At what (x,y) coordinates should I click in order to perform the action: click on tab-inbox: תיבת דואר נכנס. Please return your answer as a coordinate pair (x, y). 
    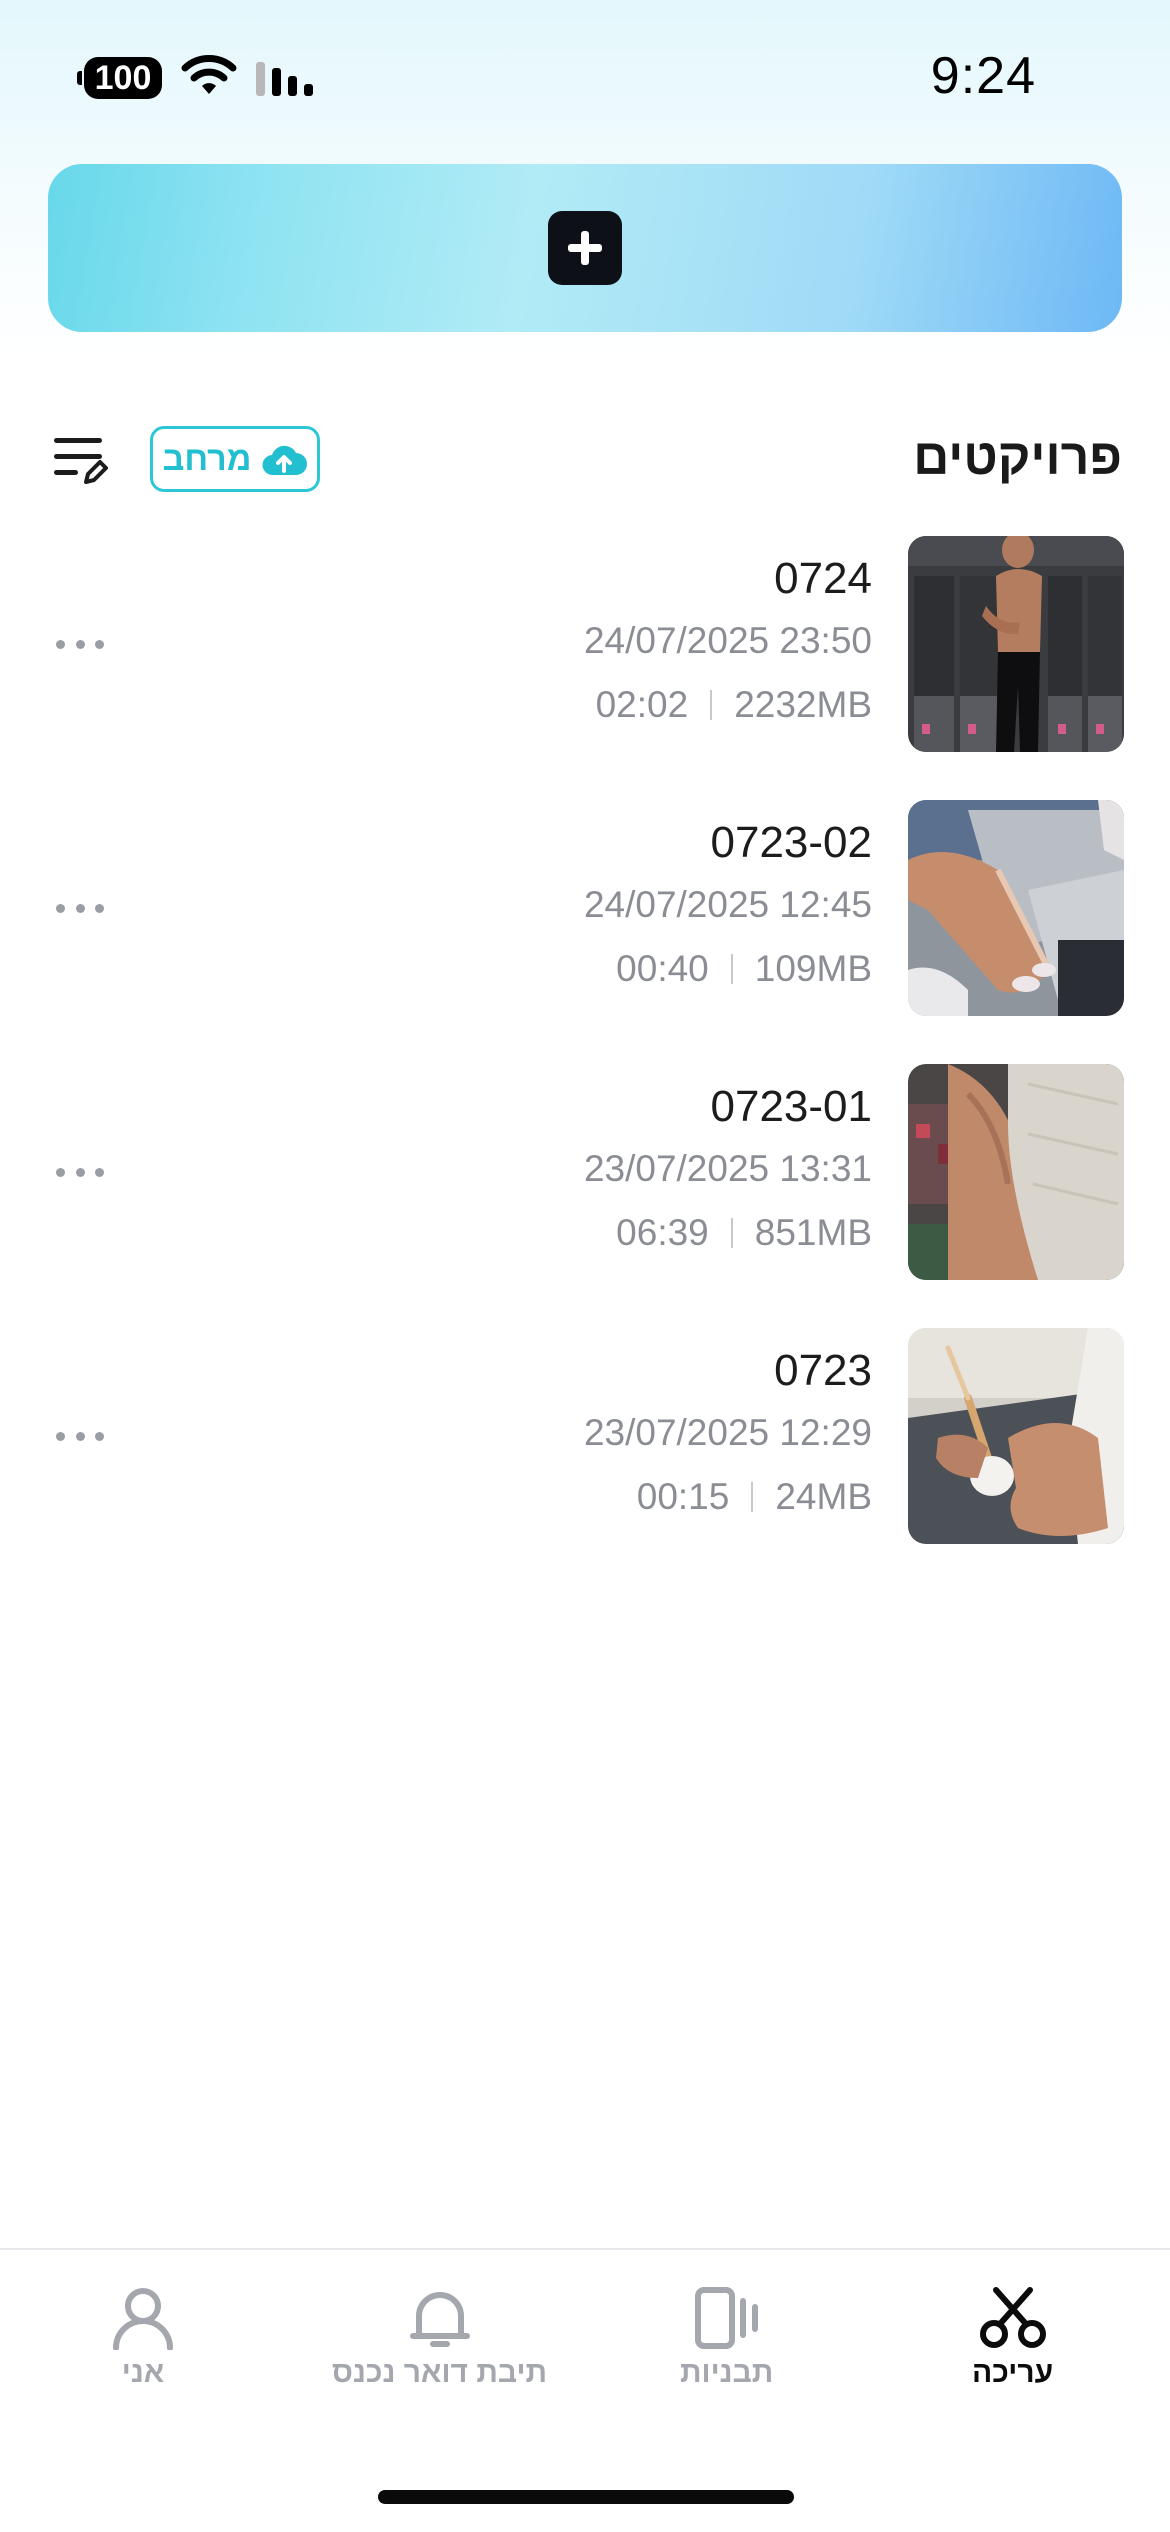
    Looking at the image, I should click on (439, 2338).